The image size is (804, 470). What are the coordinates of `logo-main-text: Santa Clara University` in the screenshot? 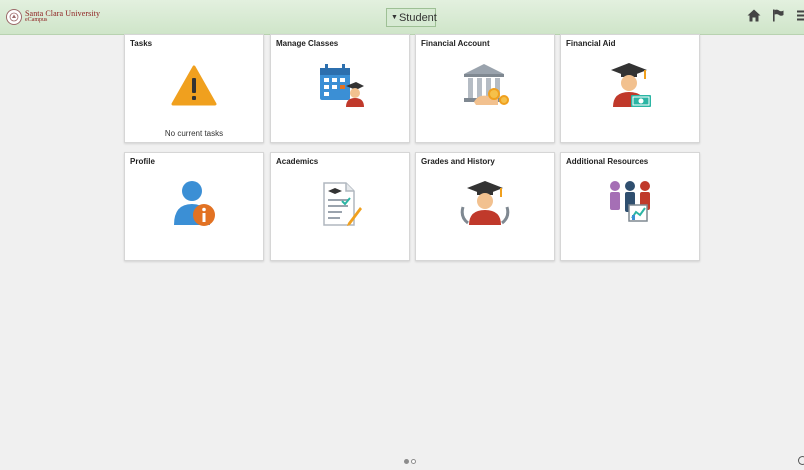 It's located at (63, 13).